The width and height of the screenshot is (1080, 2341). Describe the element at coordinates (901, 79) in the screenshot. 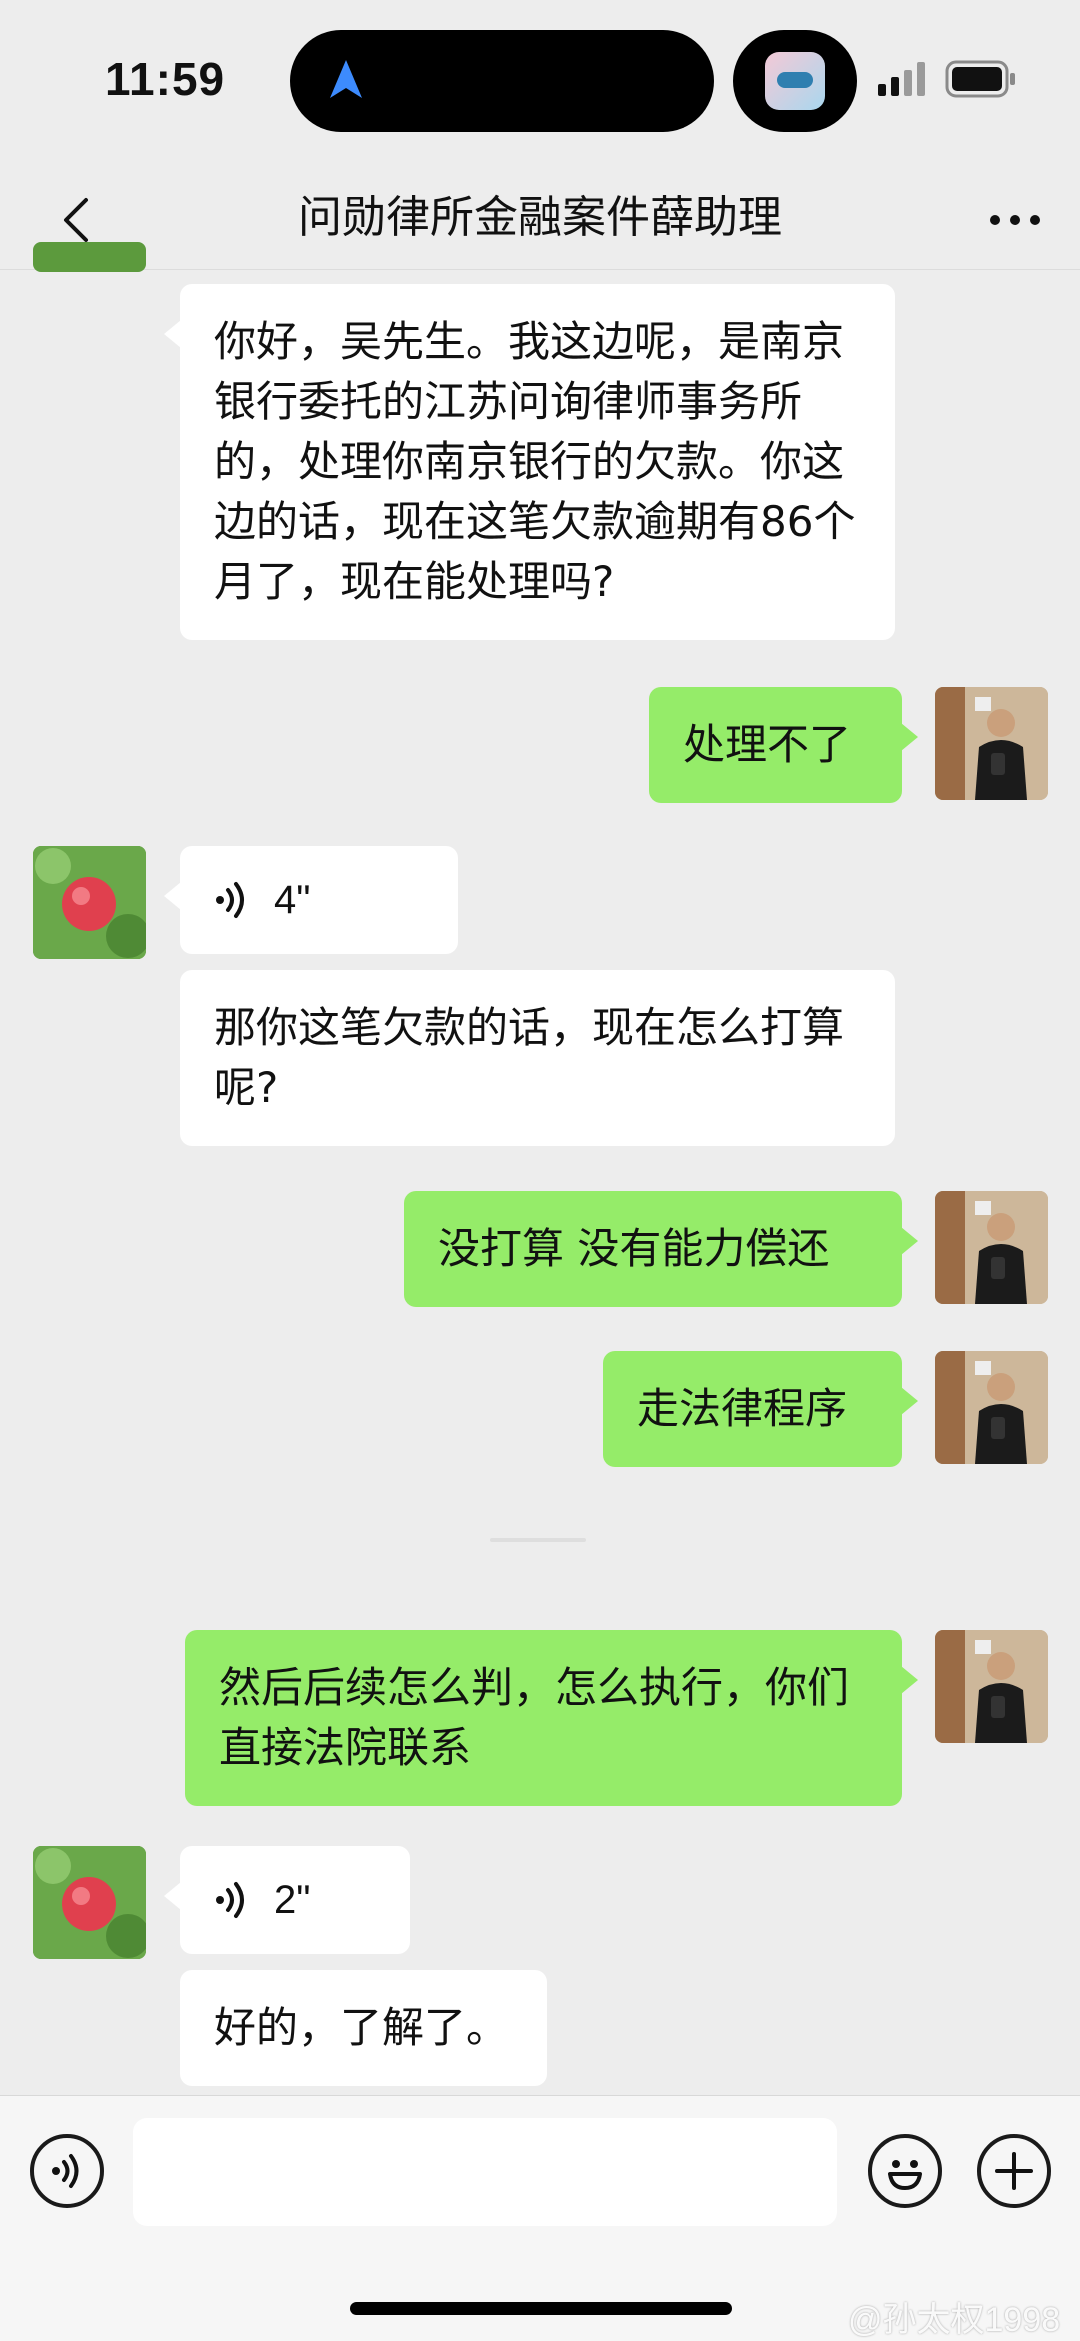

I see `signal-icon` at that location.